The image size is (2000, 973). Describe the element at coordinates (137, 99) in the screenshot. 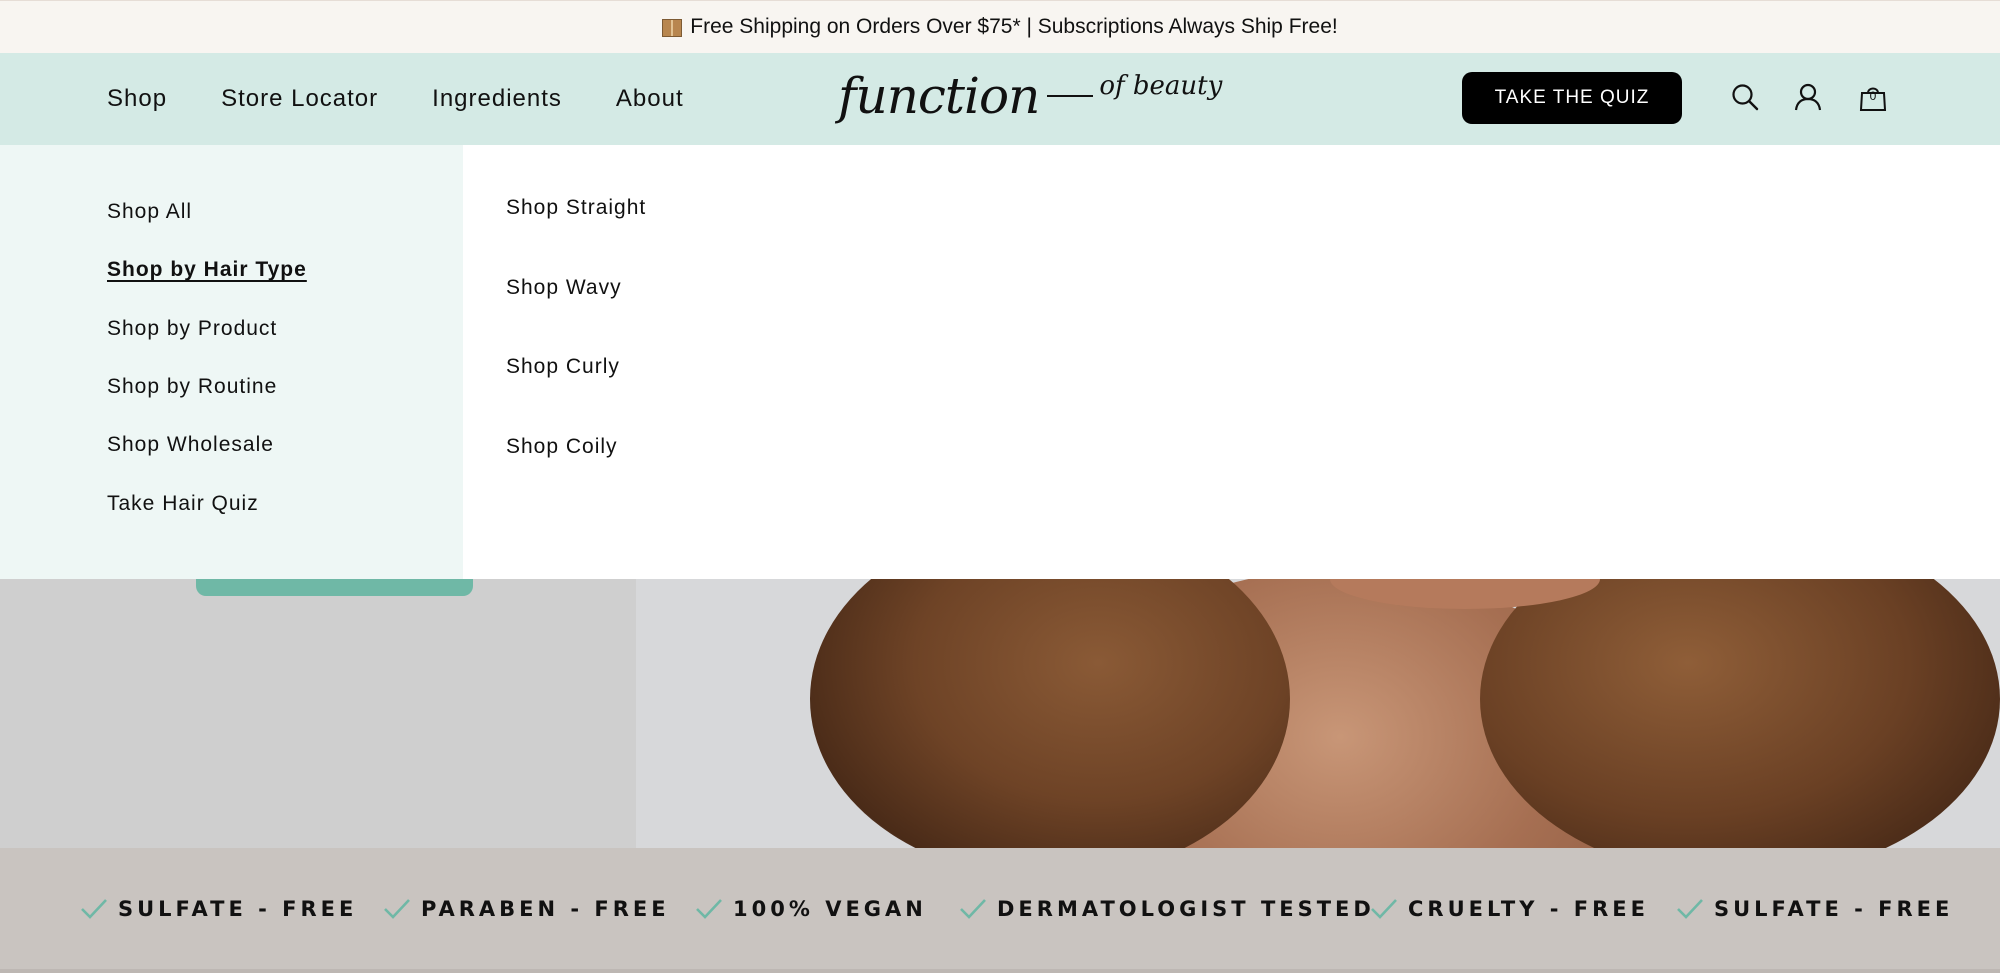

I see `nav-shop: Shop` at that location.